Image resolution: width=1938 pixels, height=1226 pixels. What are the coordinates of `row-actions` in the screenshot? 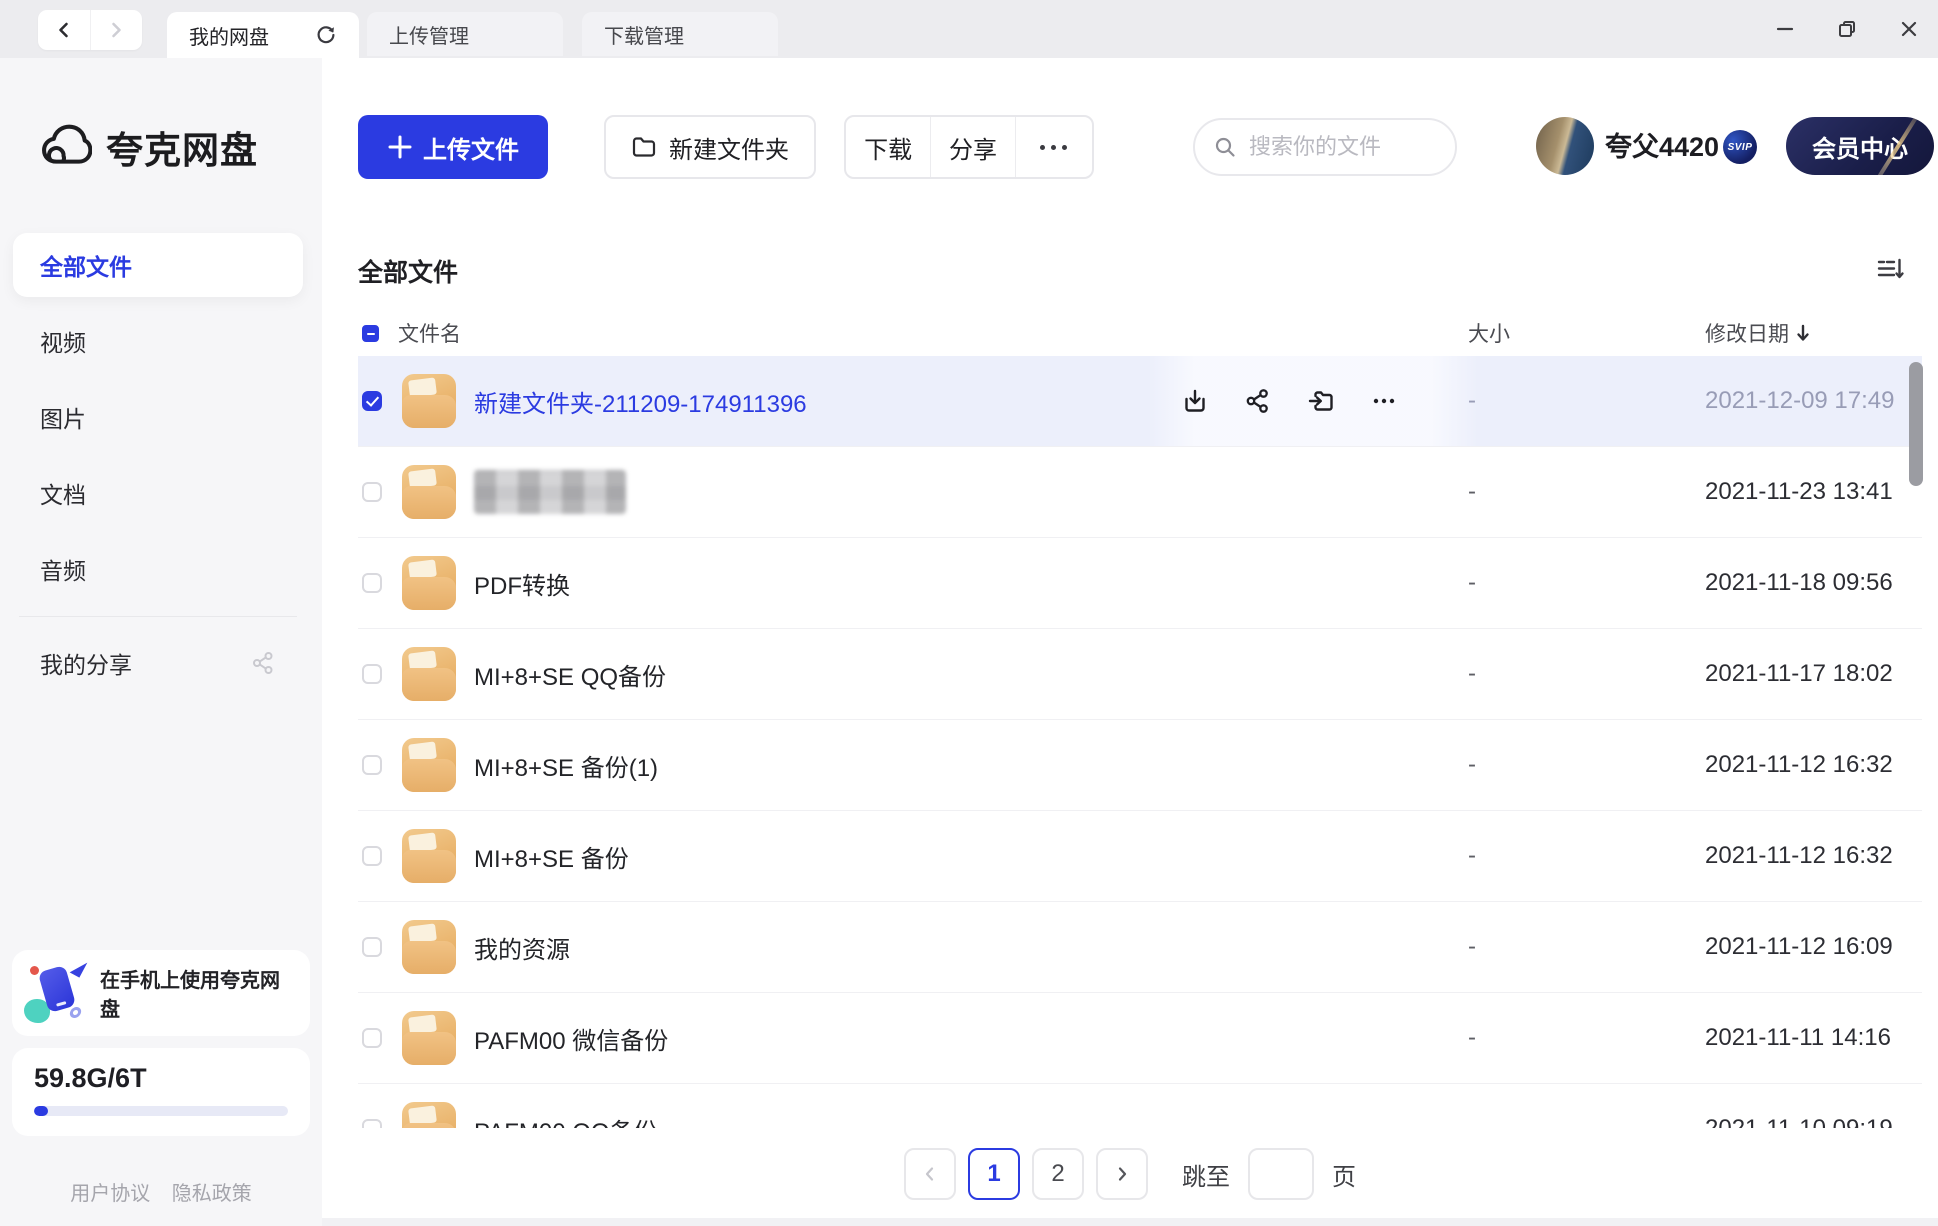 It's located at (1313, 401).